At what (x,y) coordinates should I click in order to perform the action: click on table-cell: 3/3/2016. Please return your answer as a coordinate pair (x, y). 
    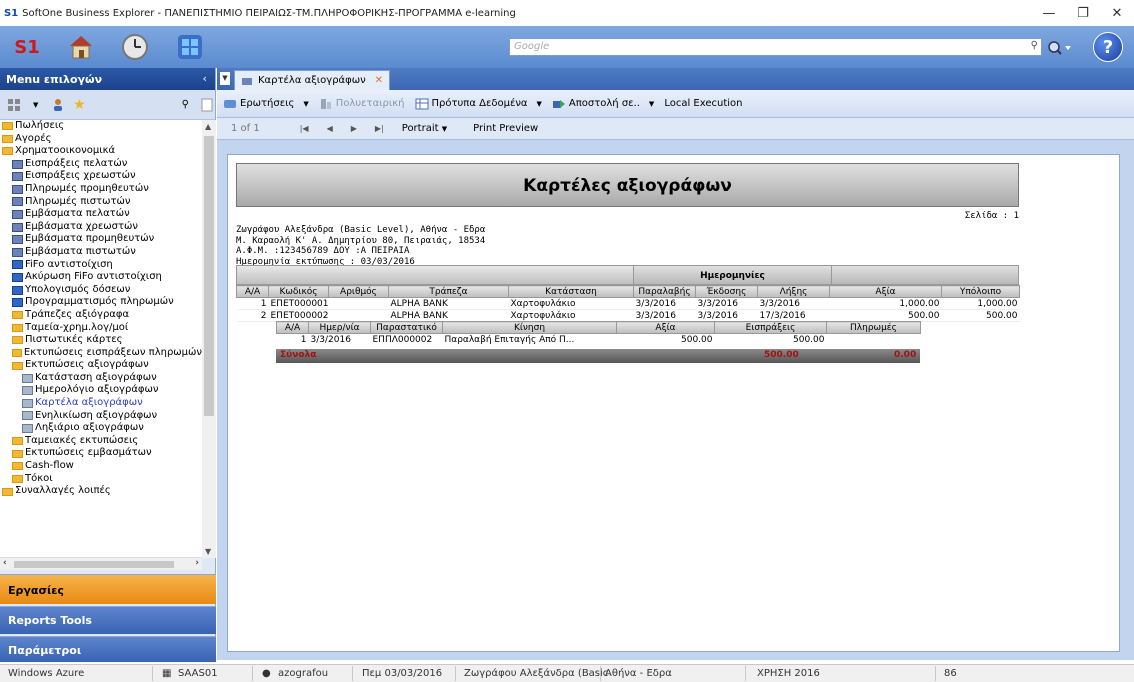
    Looking at the image, I should click on (793, 303).